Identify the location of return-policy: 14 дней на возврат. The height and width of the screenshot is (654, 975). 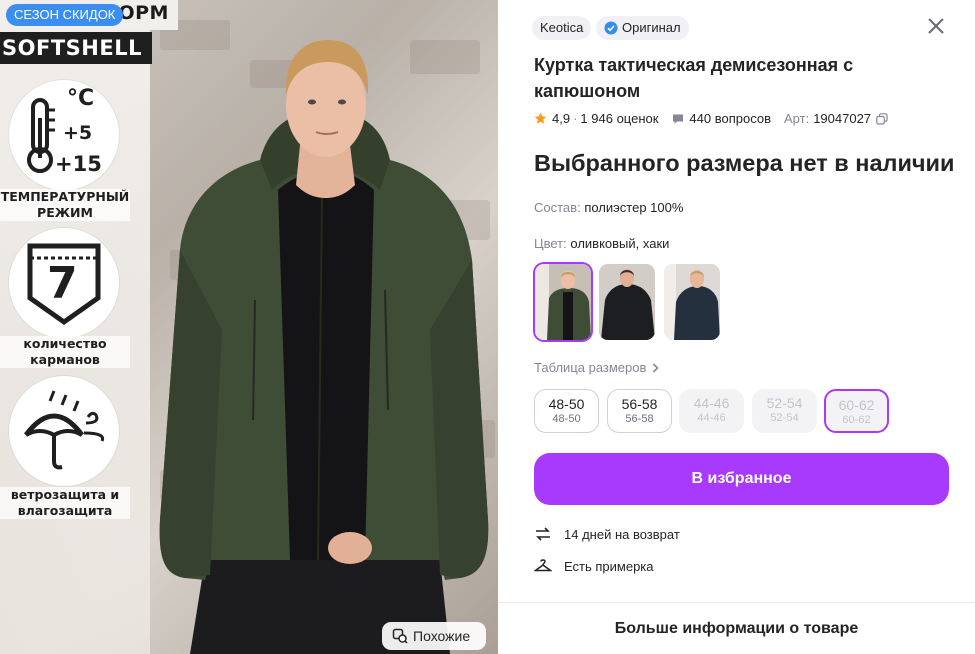
(607, 534).